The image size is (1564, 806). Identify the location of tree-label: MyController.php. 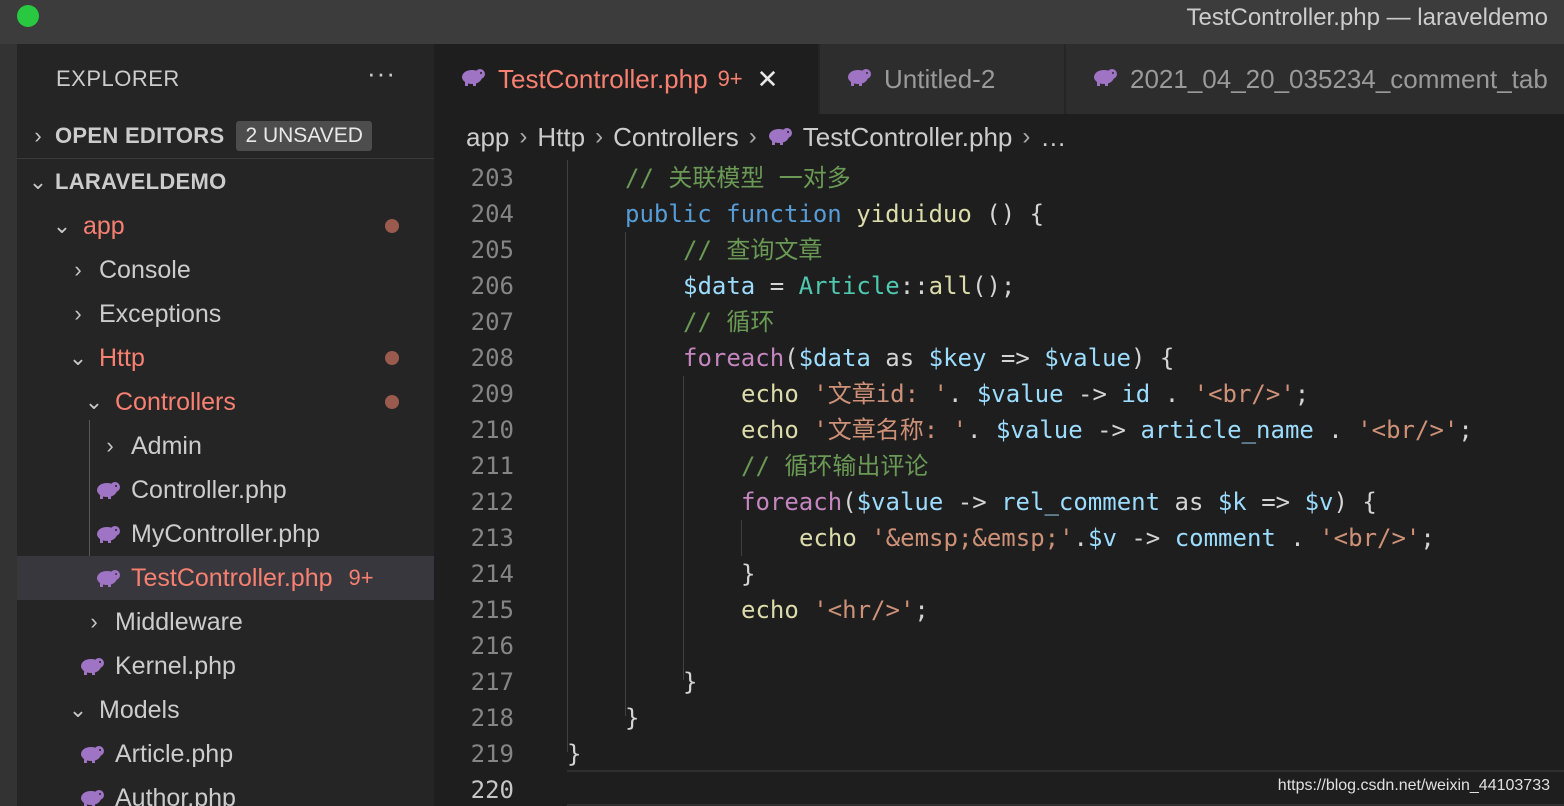
(225, 533).